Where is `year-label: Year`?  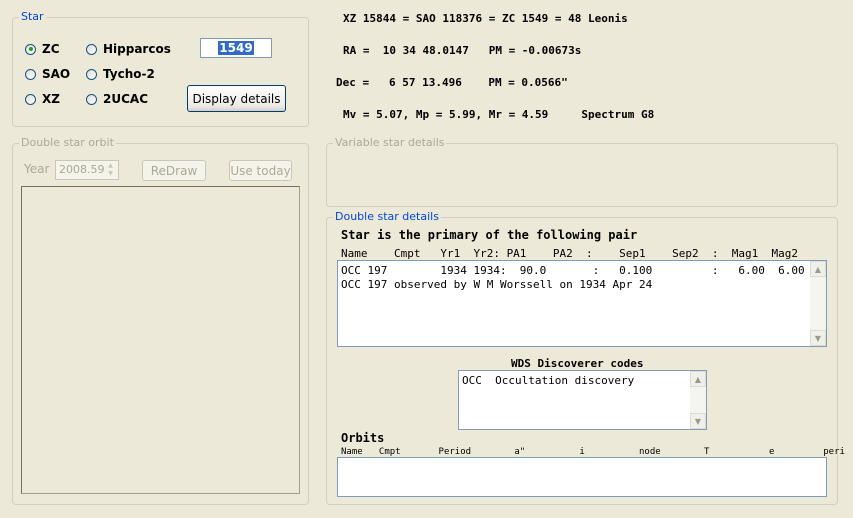 year-label: Year is located at coordinates (37, 169).